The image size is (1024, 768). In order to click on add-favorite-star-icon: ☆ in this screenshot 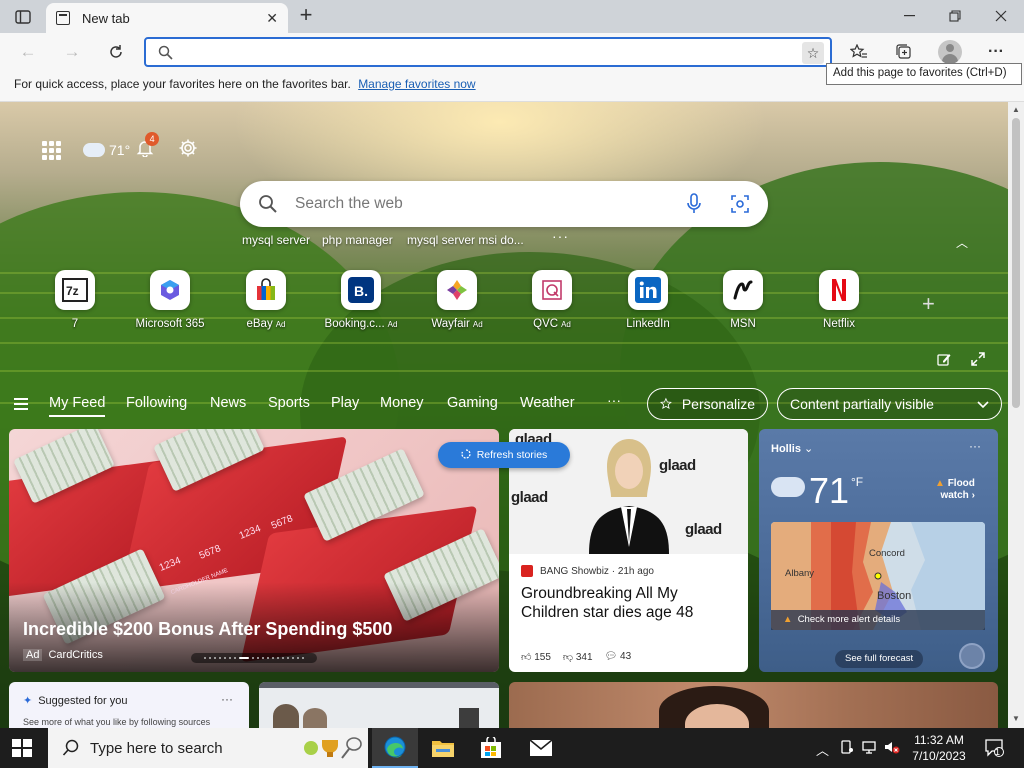, I will do `click(813, 53)`.